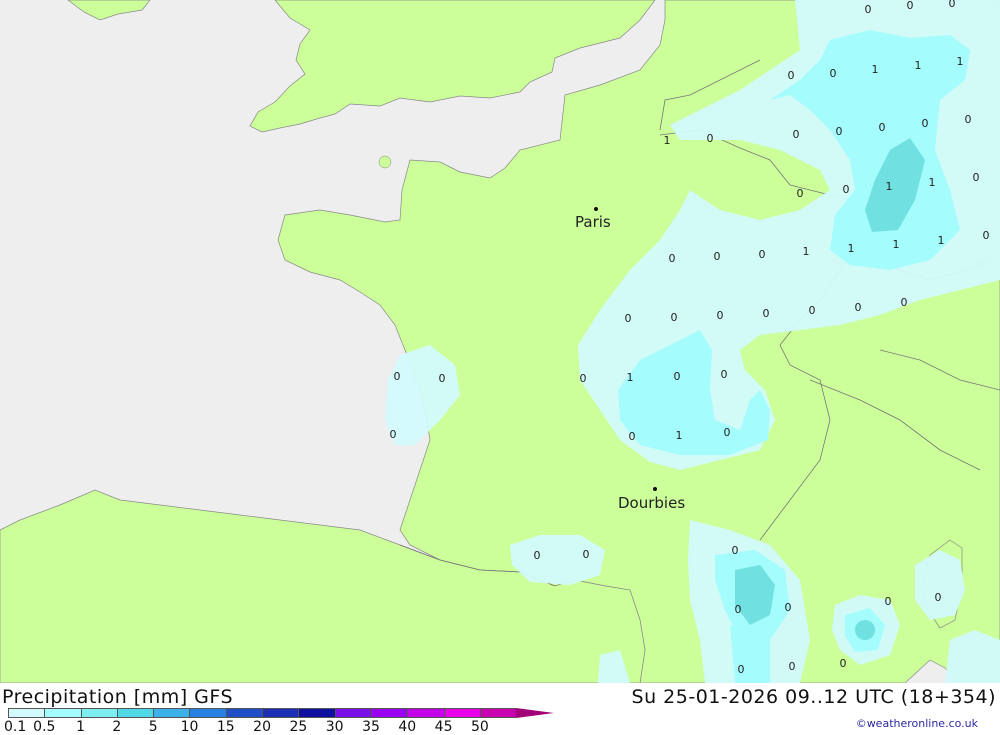 Image resolution: width=1000 pixels, height=735 pixels. Describe the element at coordinates (260, 727) in the screenshot. I see `legend-labels: 0.1 0.5 1 2 5 10 15 20 25 30 35 40 45 50` at that location.